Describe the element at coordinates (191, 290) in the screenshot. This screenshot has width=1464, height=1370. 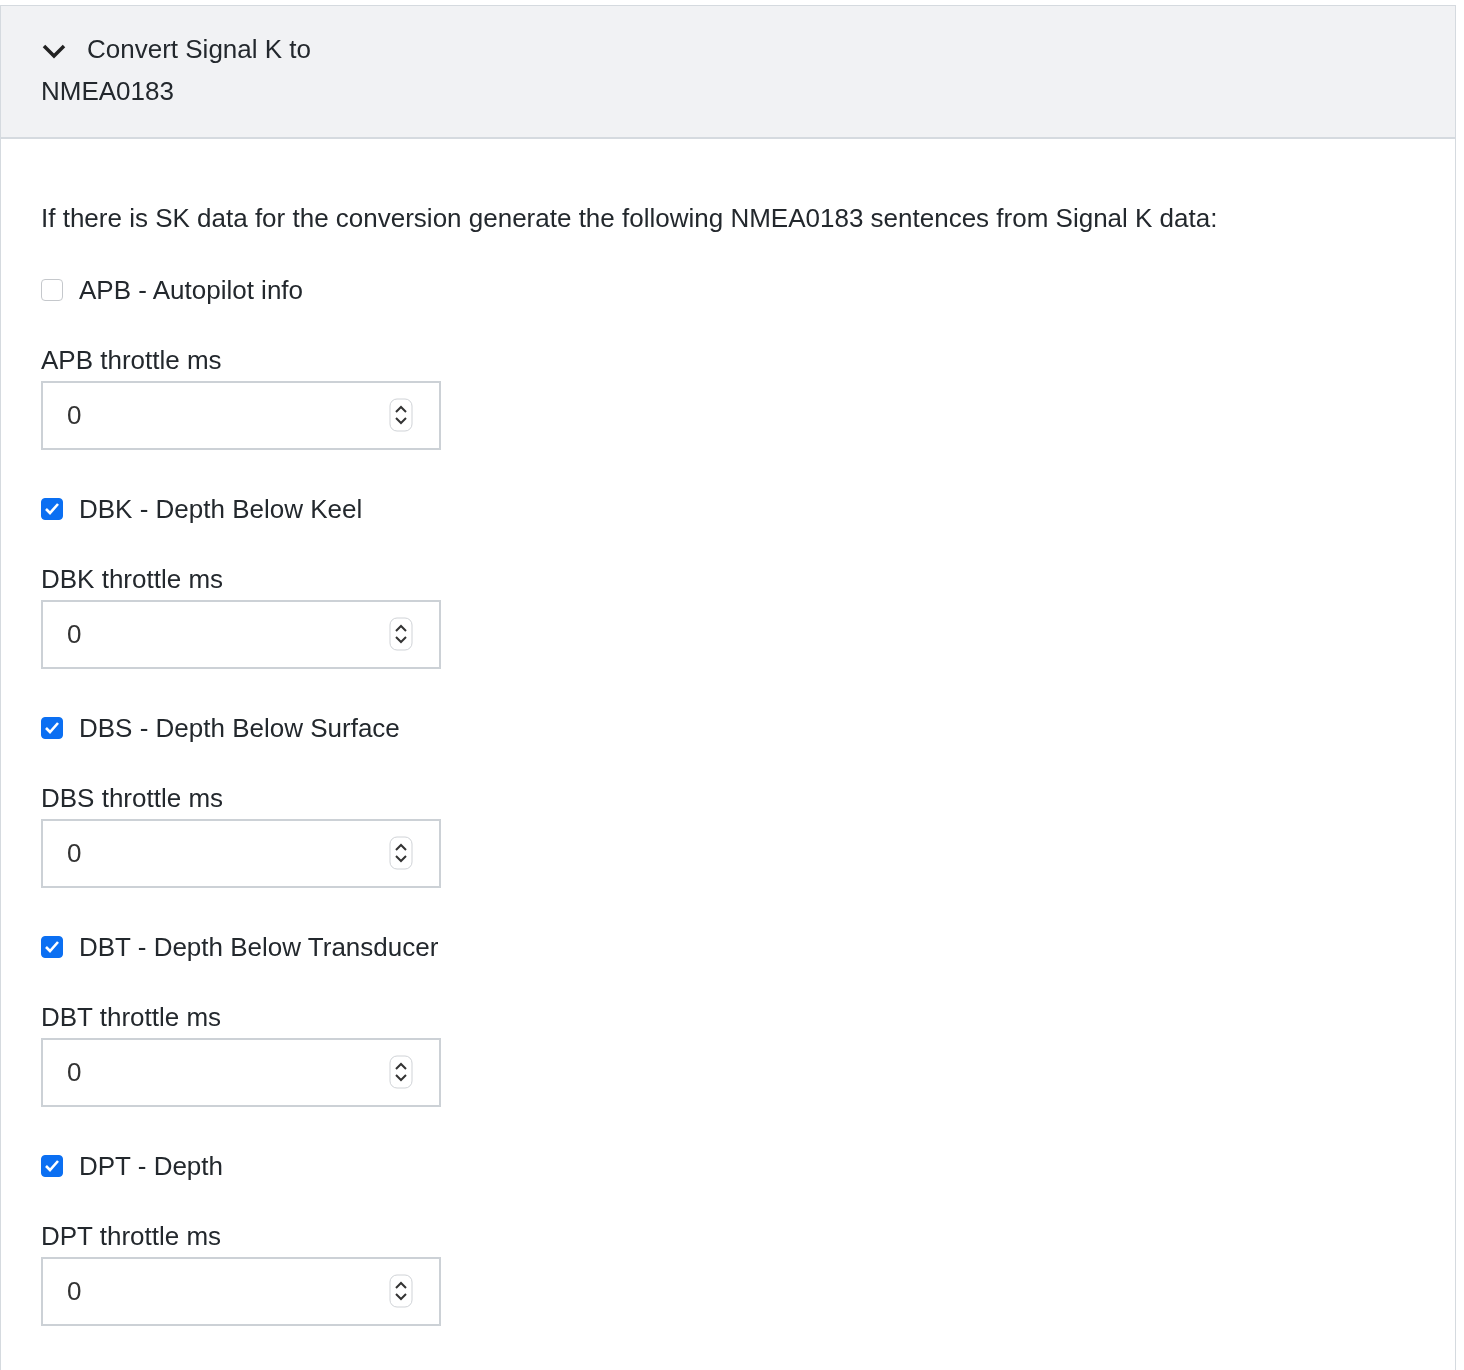
I see `checkbox-label: APB - Autopilot info` at that location.